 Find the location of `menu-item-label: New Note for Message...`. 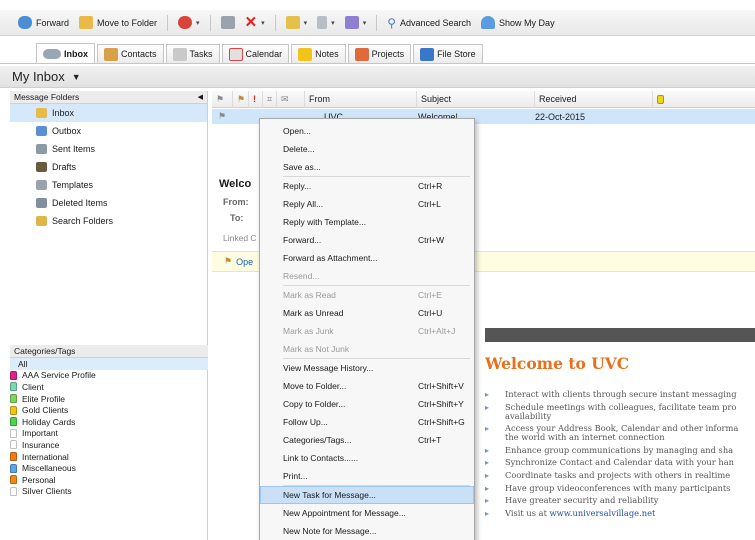

menu-item-label: New Note for Message... is located at coordinates (330, 531).